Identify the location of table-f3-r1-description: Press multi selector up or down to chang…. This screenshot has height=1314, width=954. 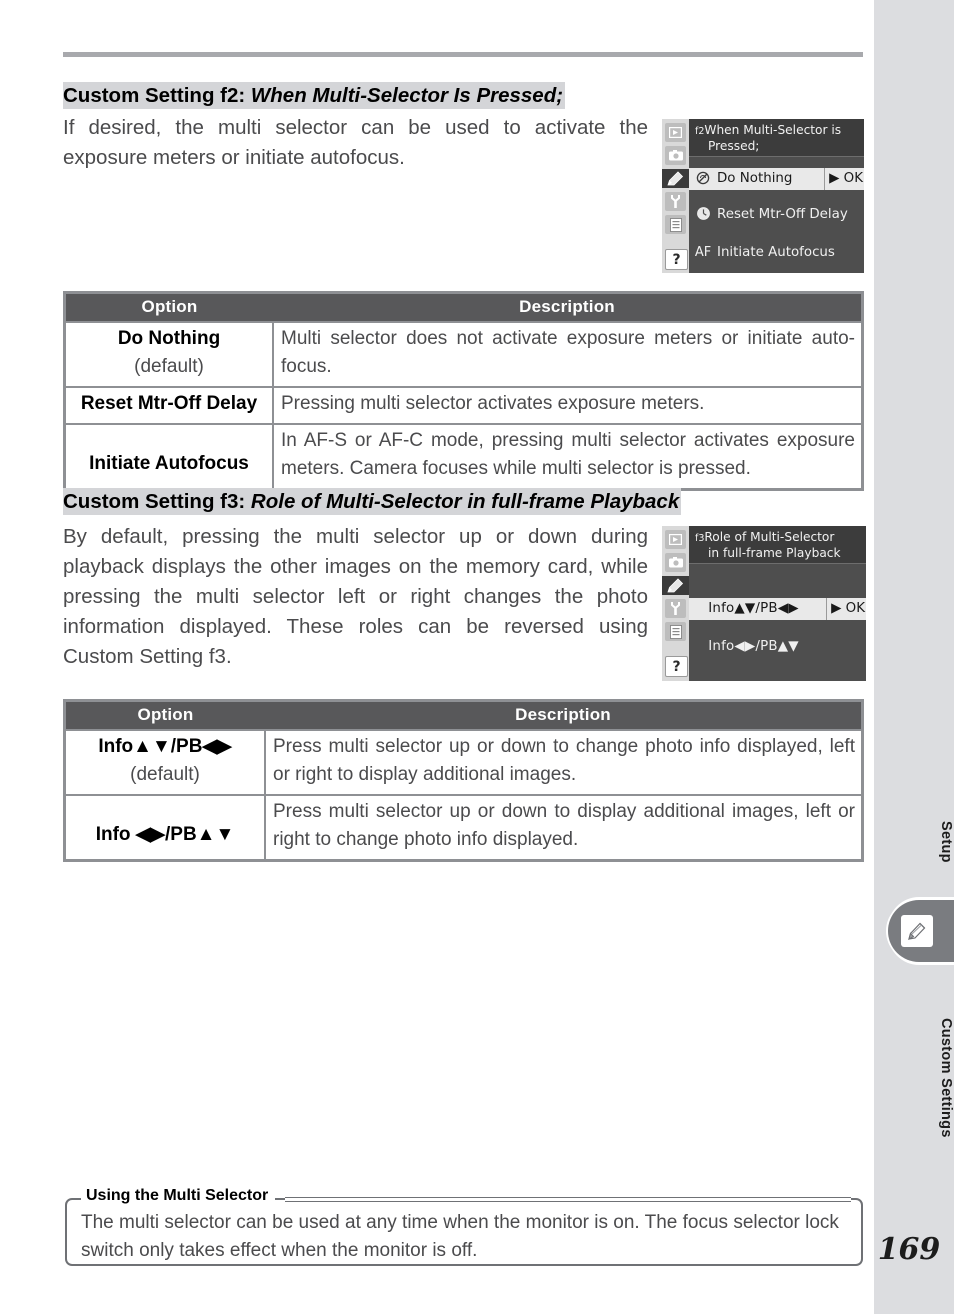
(563, 762).